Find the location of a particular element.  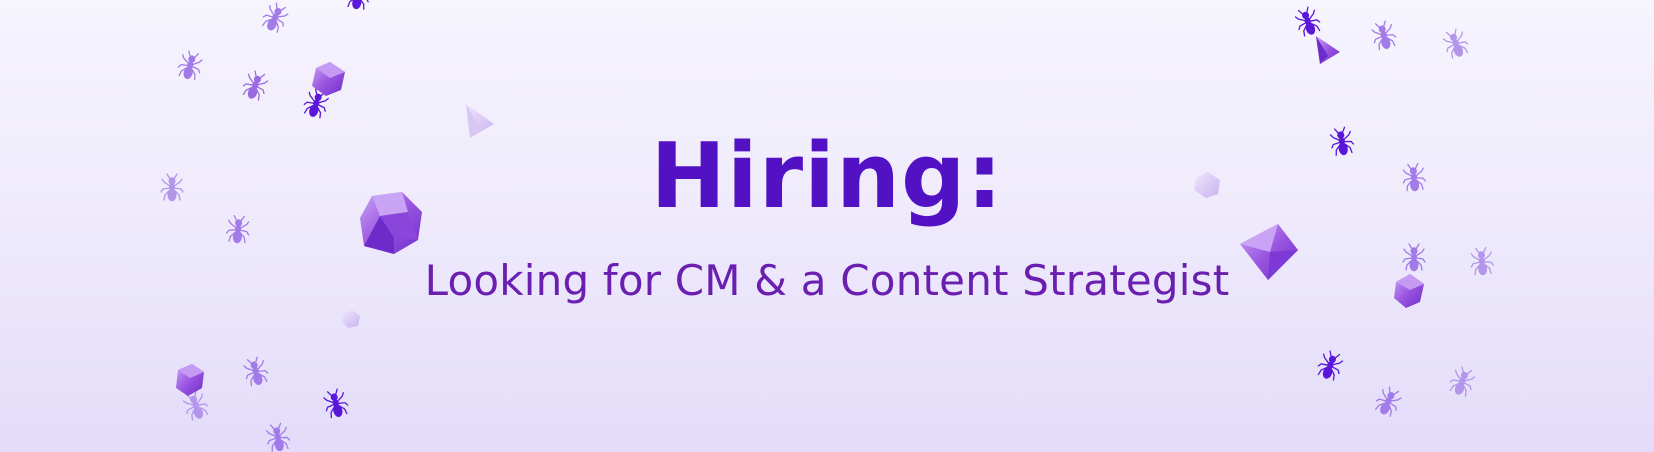

page-title: Hiring: is located at coordinates (827, 176).